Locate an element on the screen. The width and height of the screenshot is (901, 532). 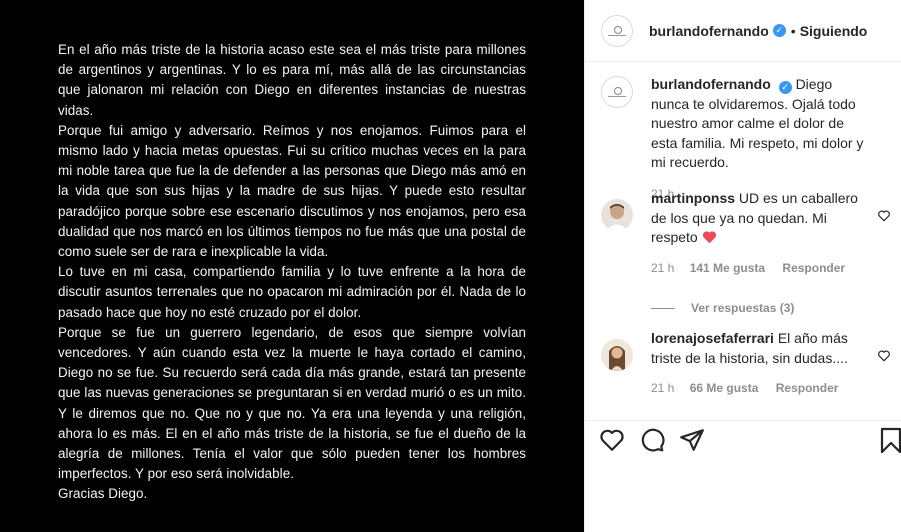
comment-icon is located at coordinates (652, 440).